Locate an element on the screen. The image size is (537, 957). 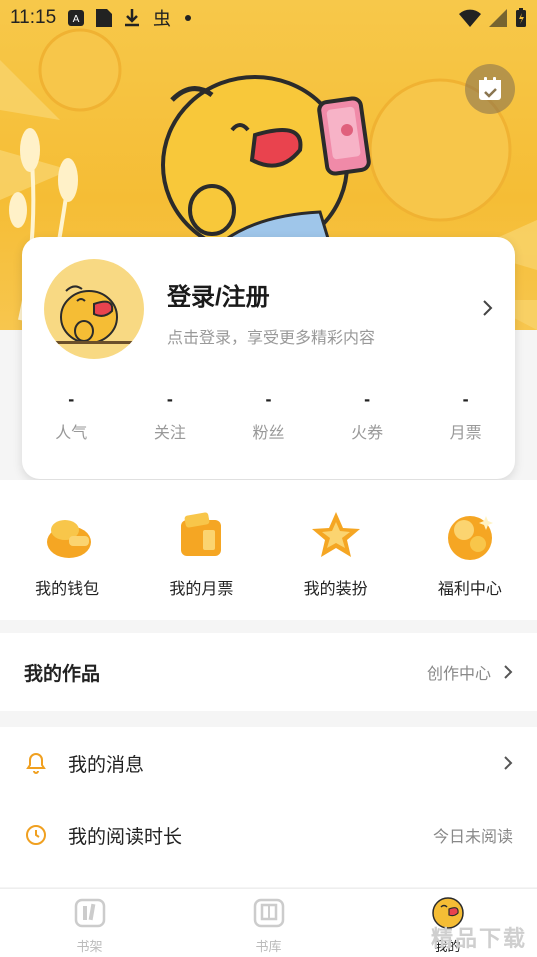
status-bar: 11:15 A 虫 is located at coordinates (268, 18).